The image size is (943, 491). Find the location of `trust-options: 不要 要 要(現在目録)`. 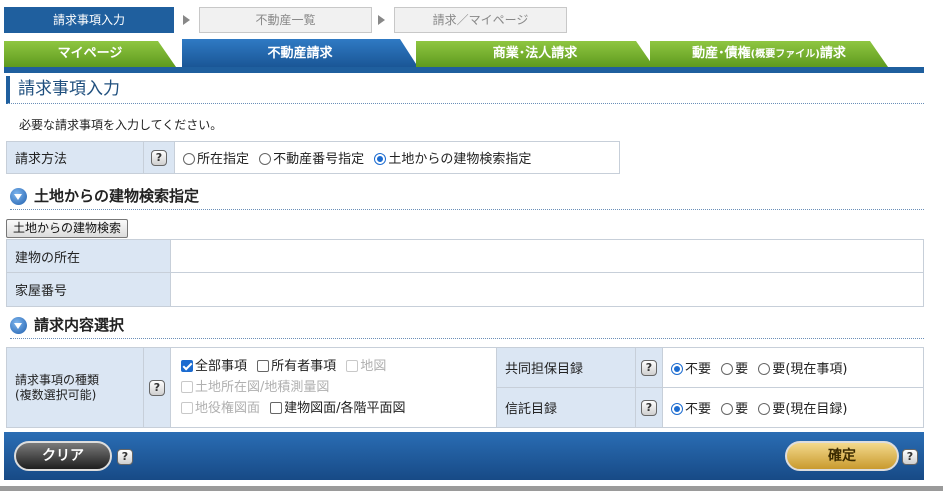

trust-options: 不要 要 要(現在目録) is located at coordinates (793, 407).